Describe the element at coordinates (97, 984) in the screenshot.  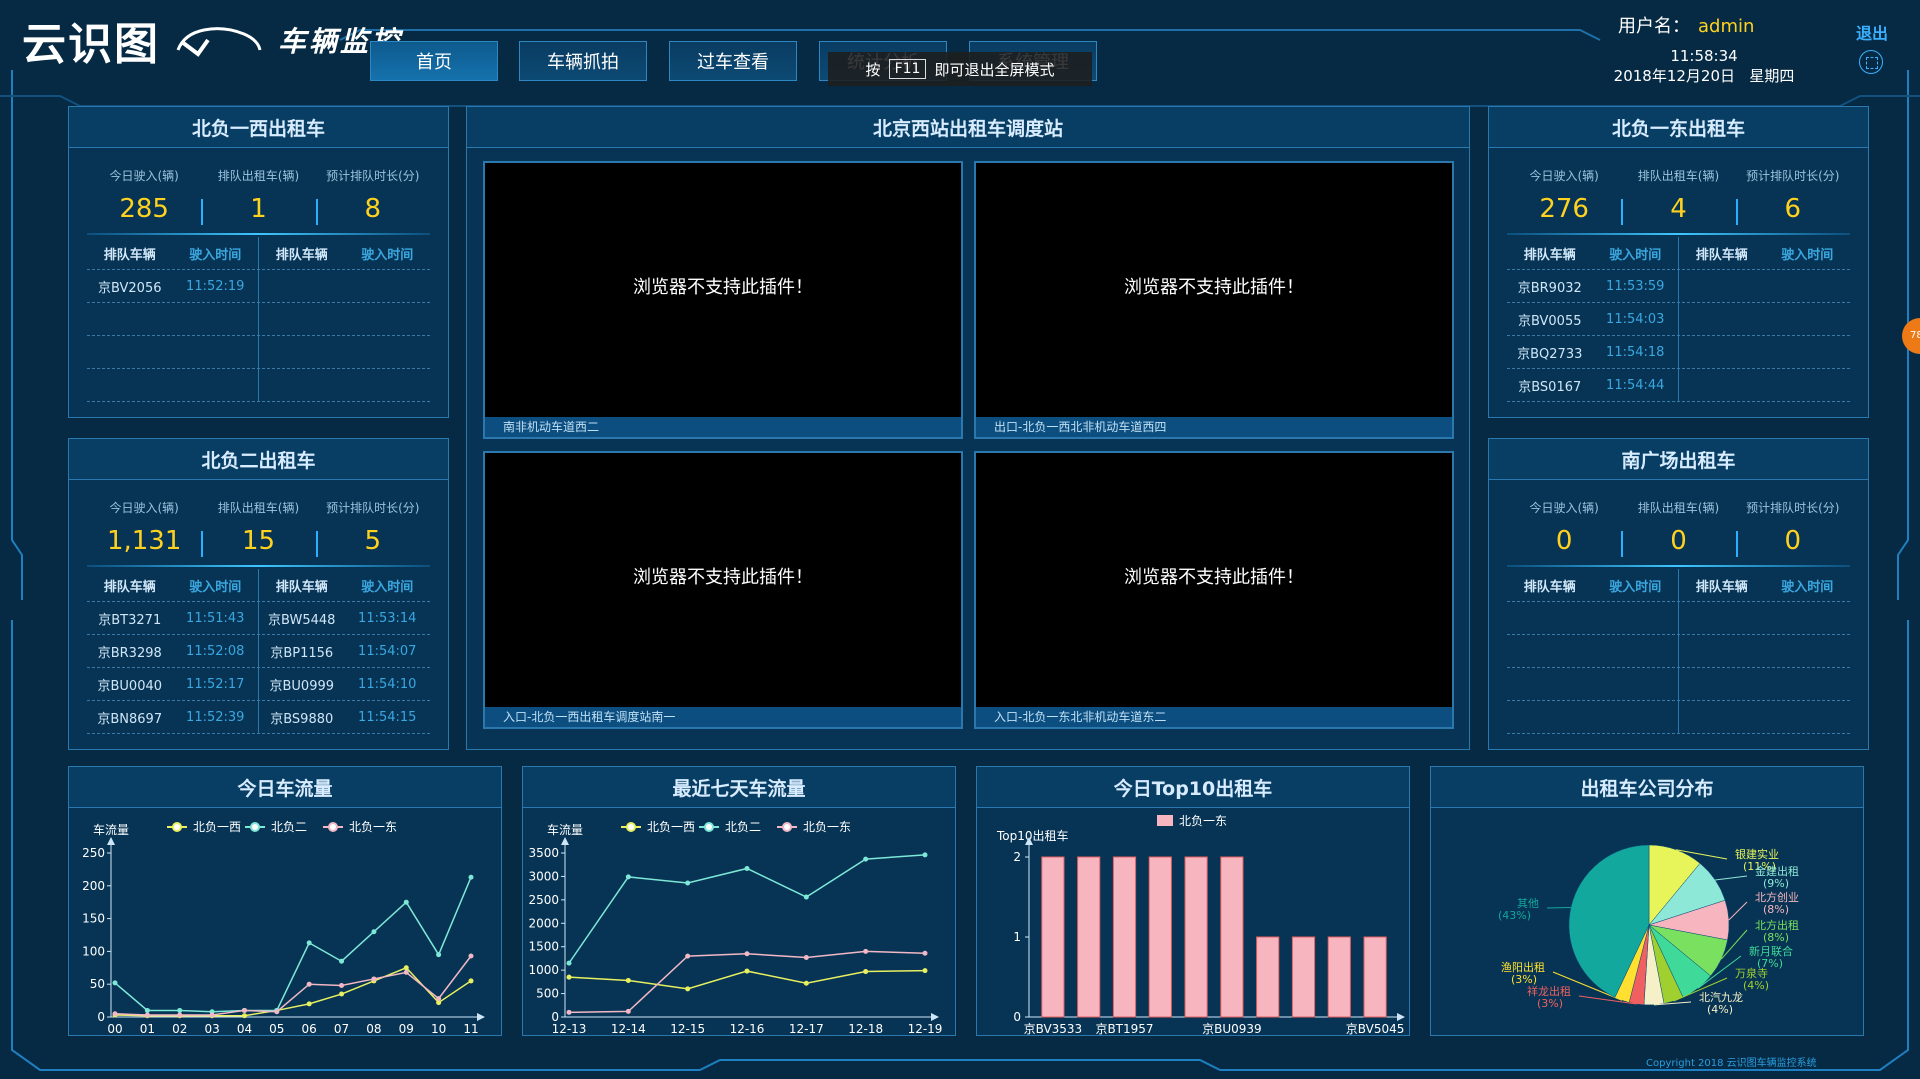
I see `y-tick-label: 50` at that location.